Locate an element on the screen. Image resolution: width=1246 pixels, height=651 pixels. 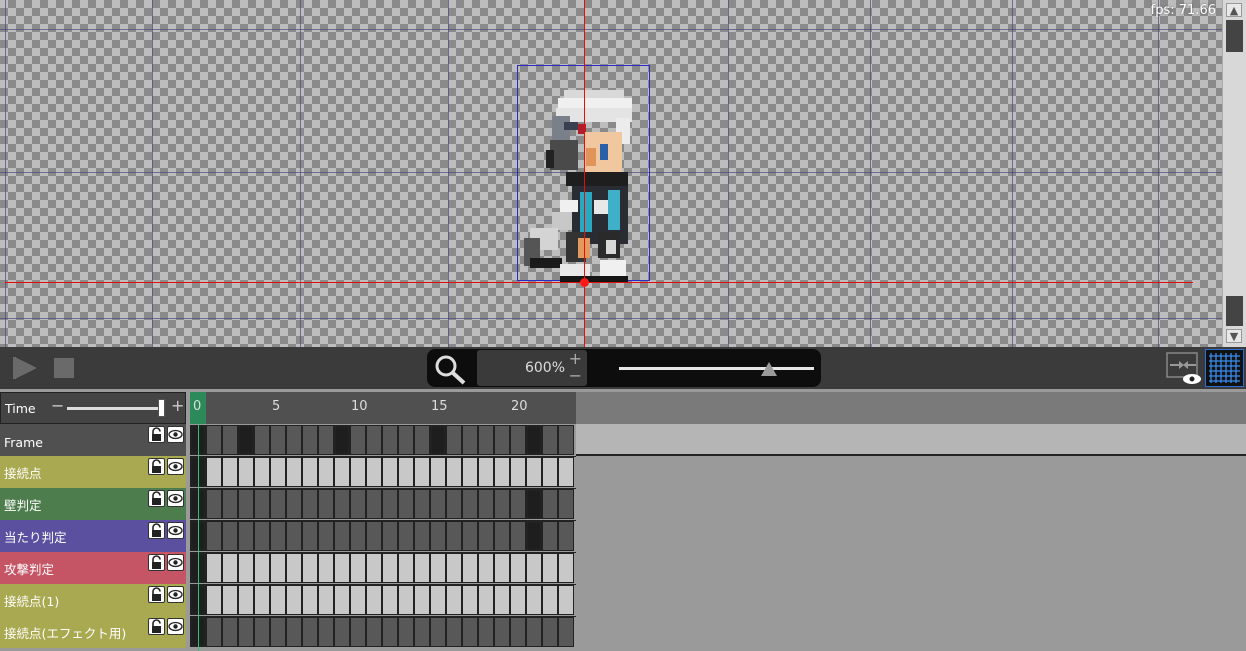
track-header: Frame is located at coordinates (93, 440).